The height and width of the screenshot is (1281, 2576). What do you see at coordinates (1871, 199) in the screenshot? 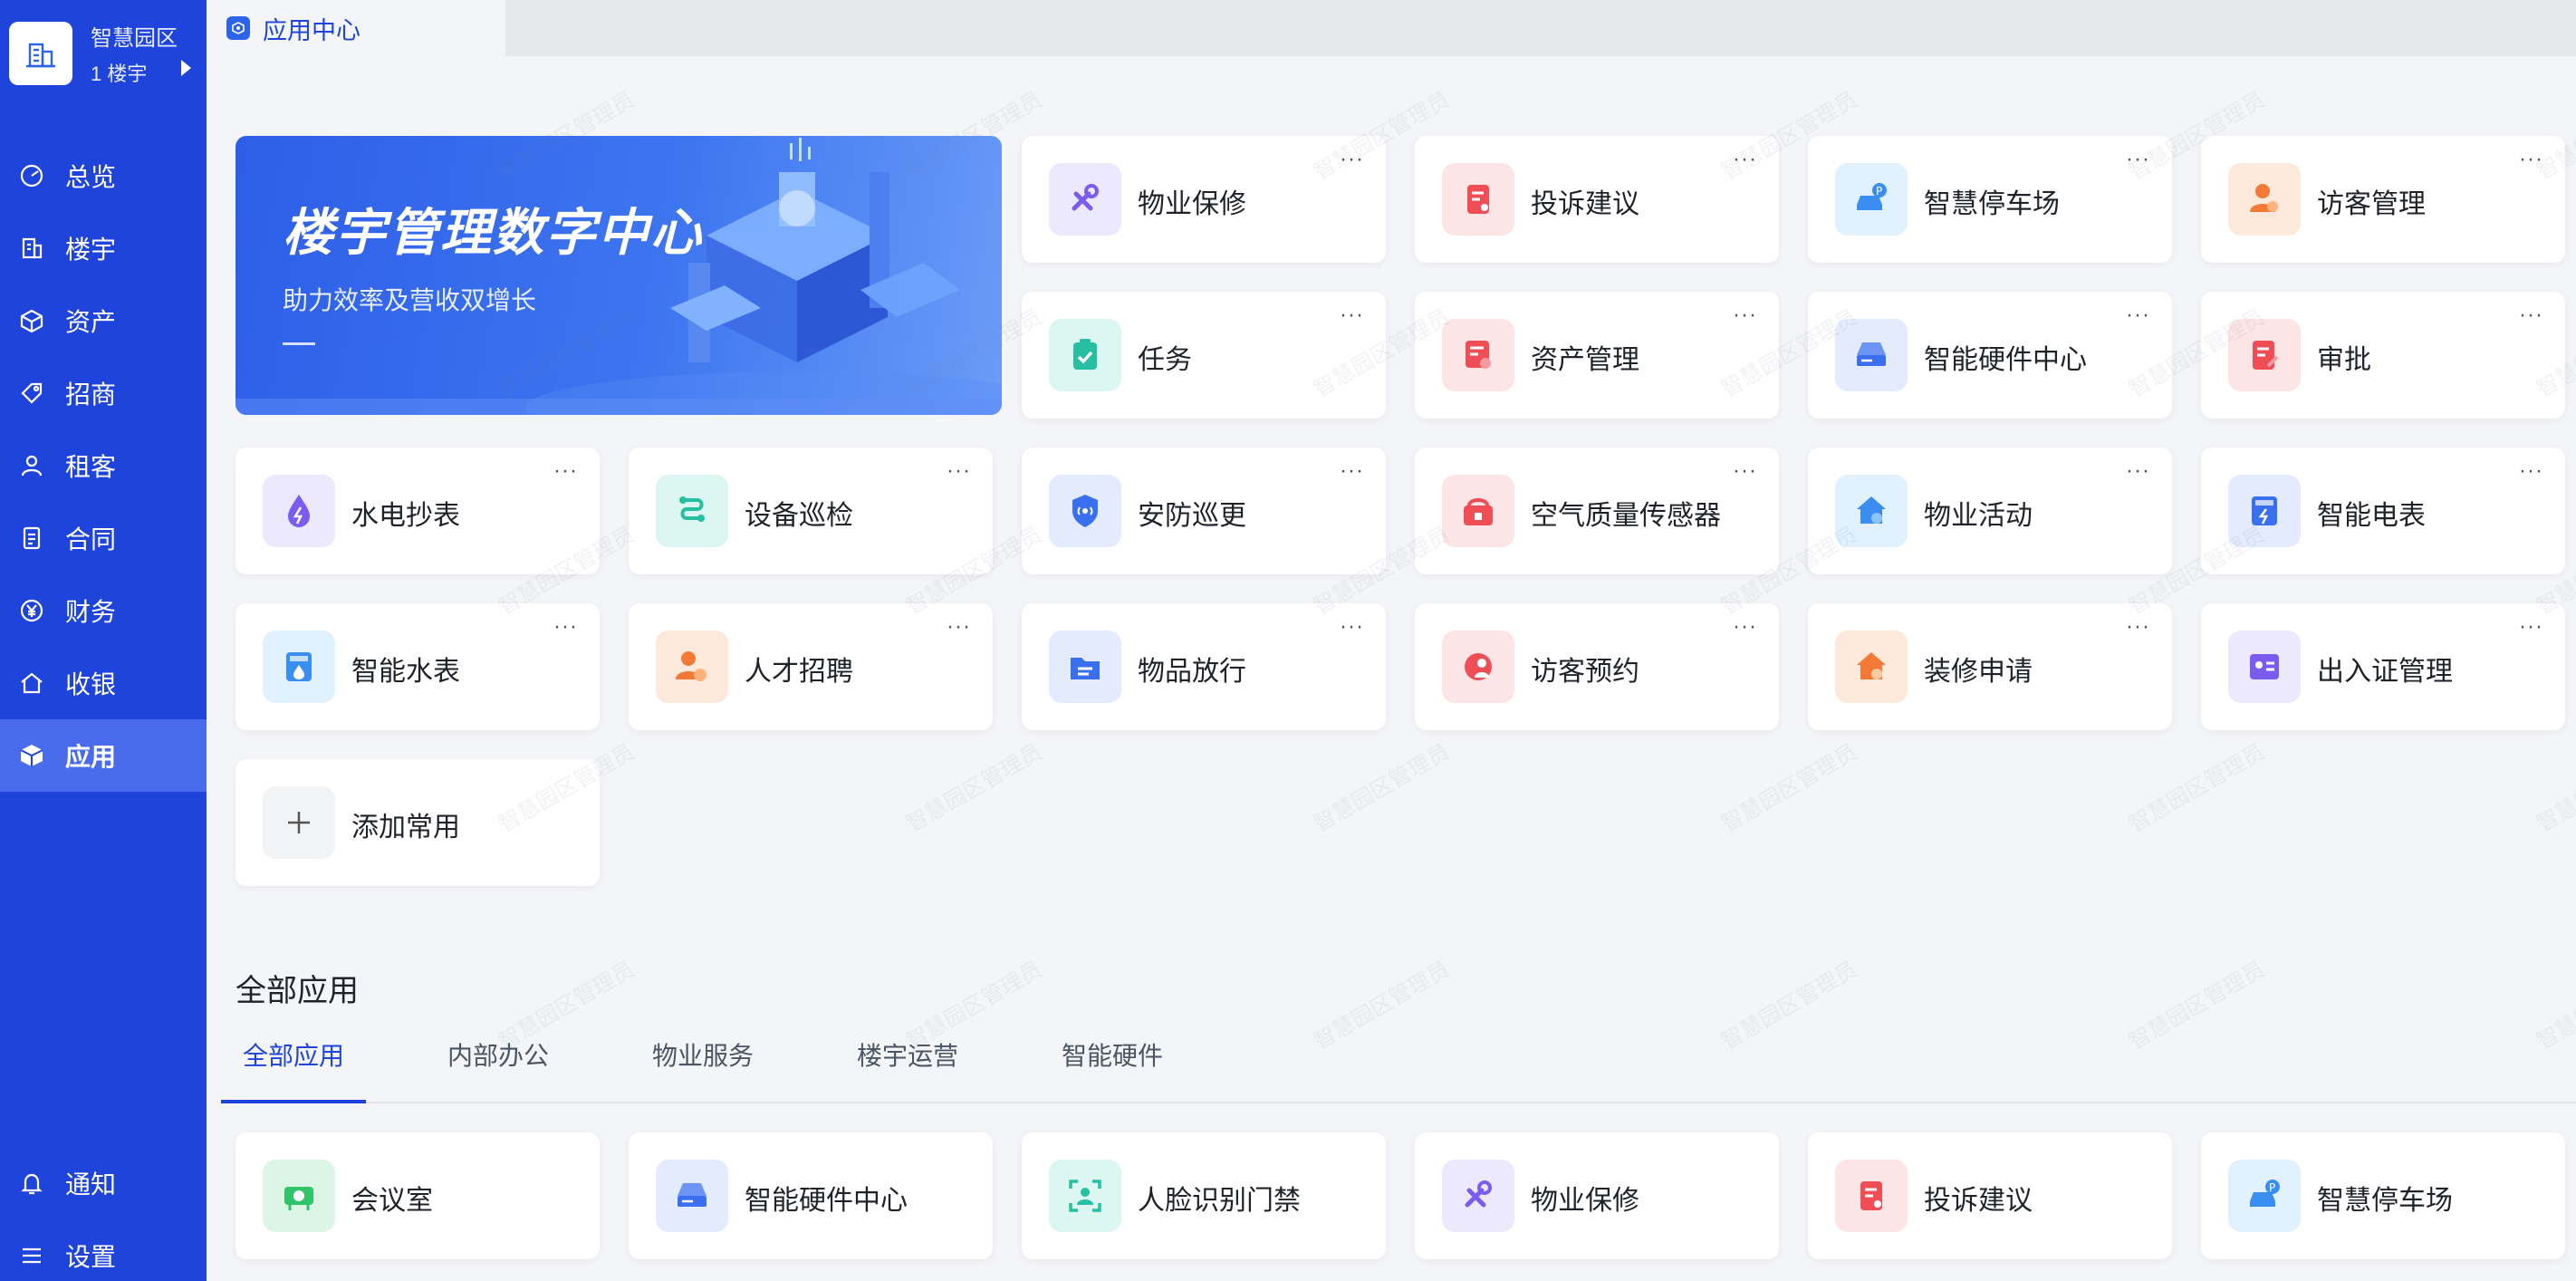
I see `parking-icon: P` at bounding box center [1871, 199].